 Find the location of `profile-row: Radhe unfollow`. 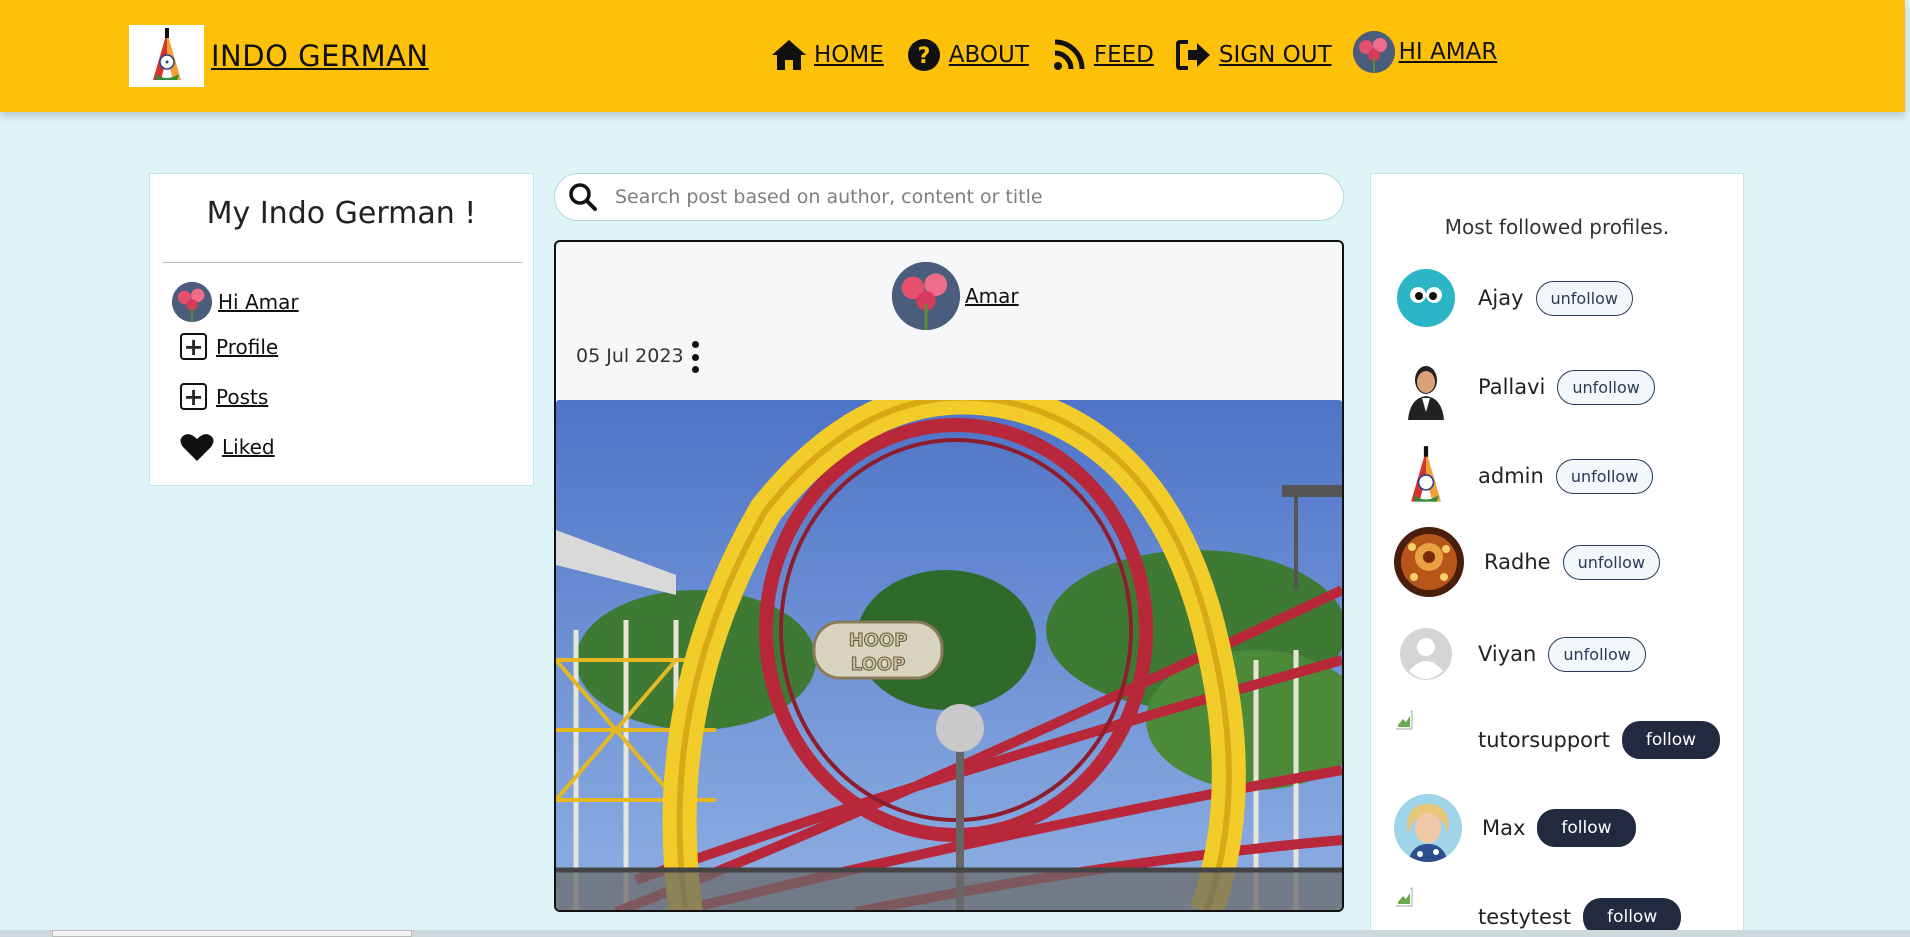

profile-row: Radhe unfollow is located at coordinates (1527, 562).